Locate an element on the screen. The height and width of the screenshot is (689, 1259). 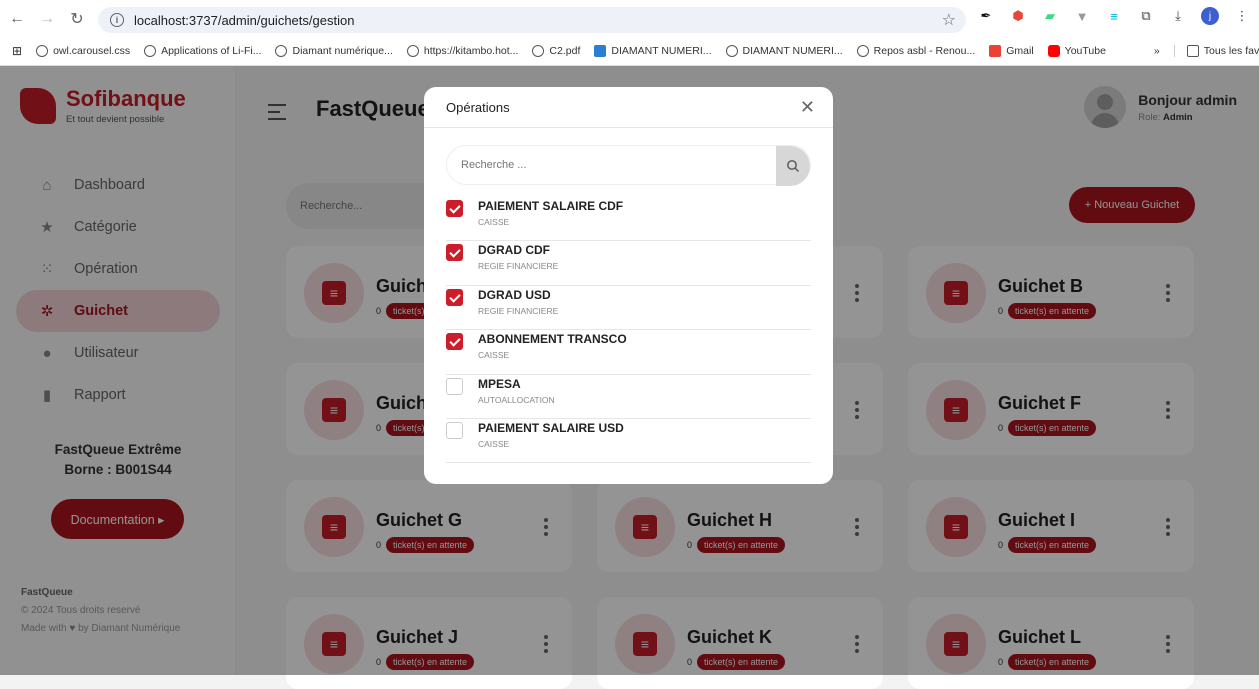
download-icon: ⤓ is located at coordinates (1178, 16).